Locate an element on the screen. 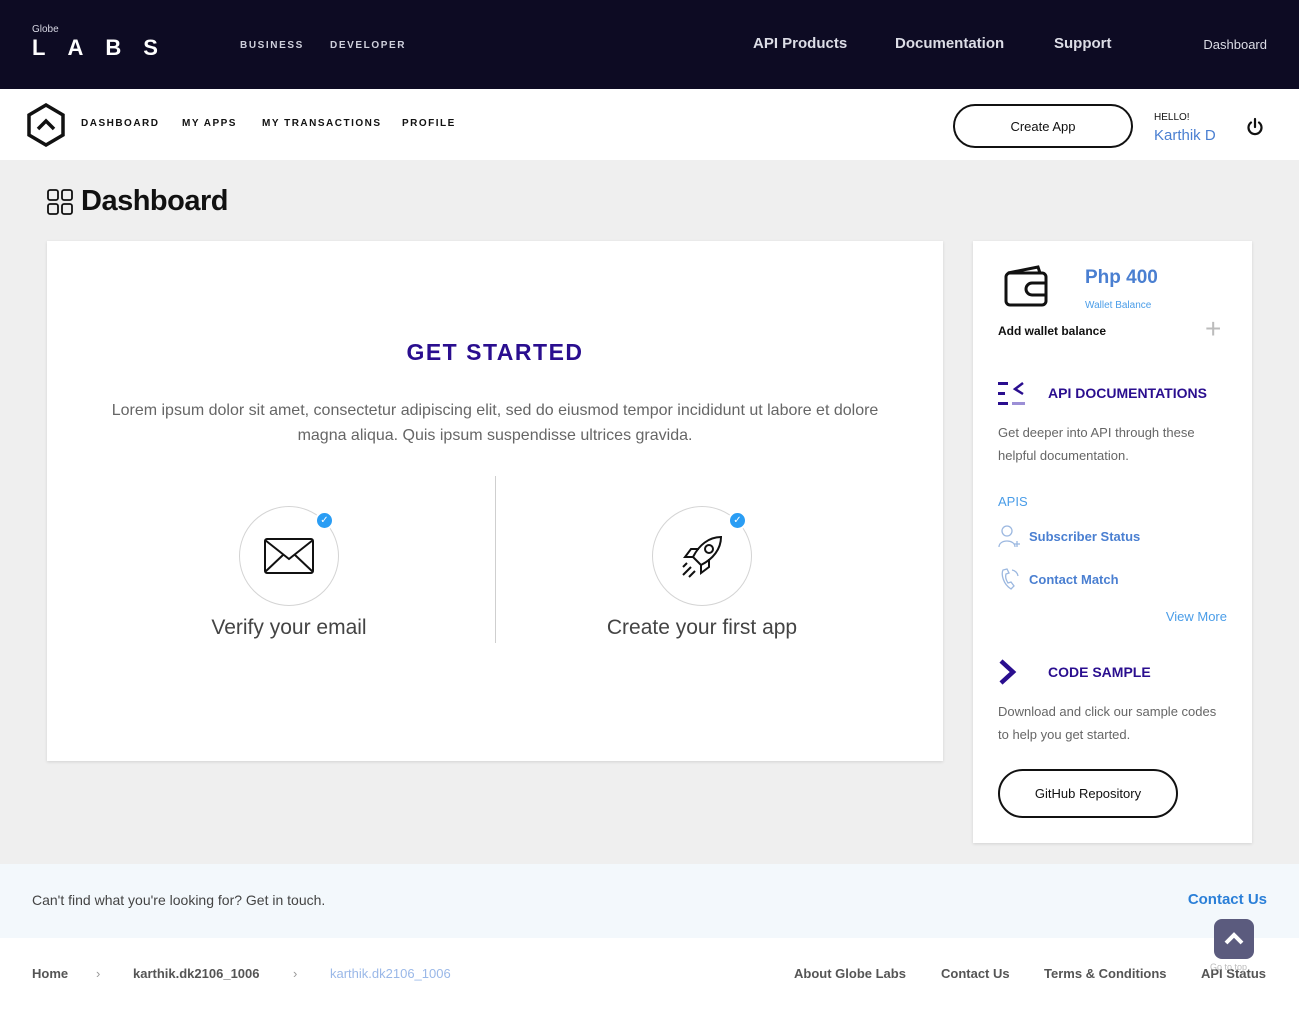  subnav-profile: PROFILE is located at coordinates (429, 123).